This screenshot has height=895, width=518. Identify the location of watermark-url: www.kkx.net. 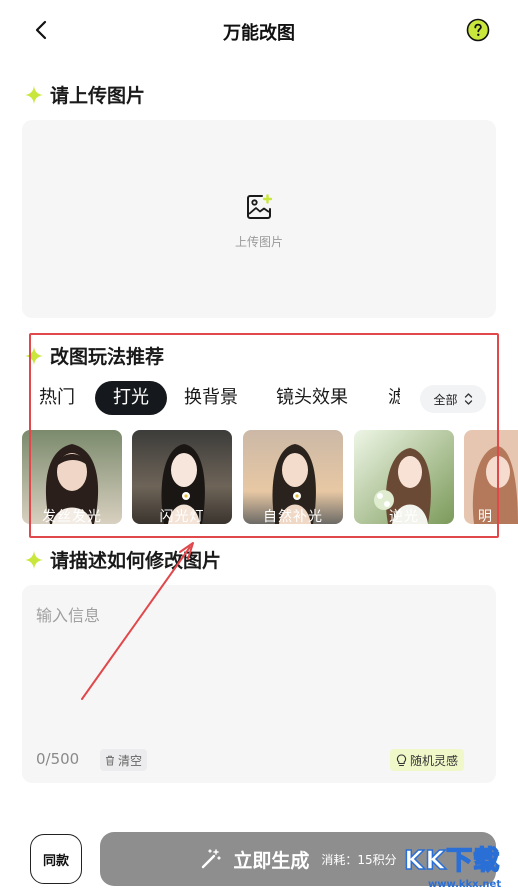
(465, 884).